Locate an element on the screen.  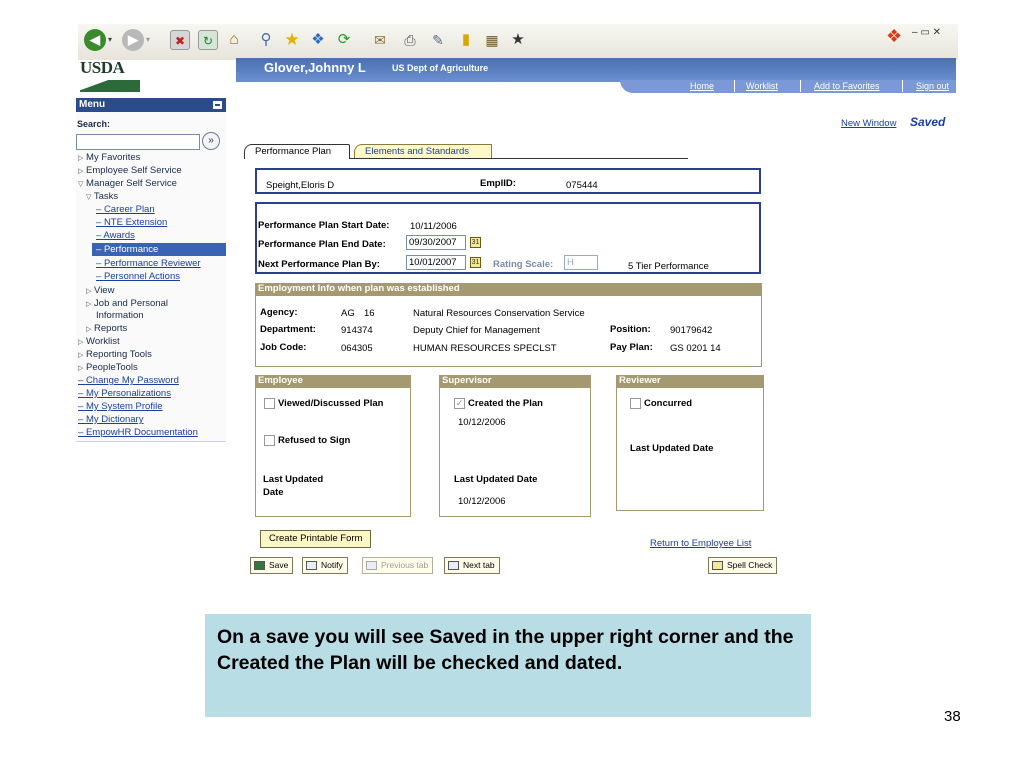
department-code: 914374 is located at coordinates (357, 330).